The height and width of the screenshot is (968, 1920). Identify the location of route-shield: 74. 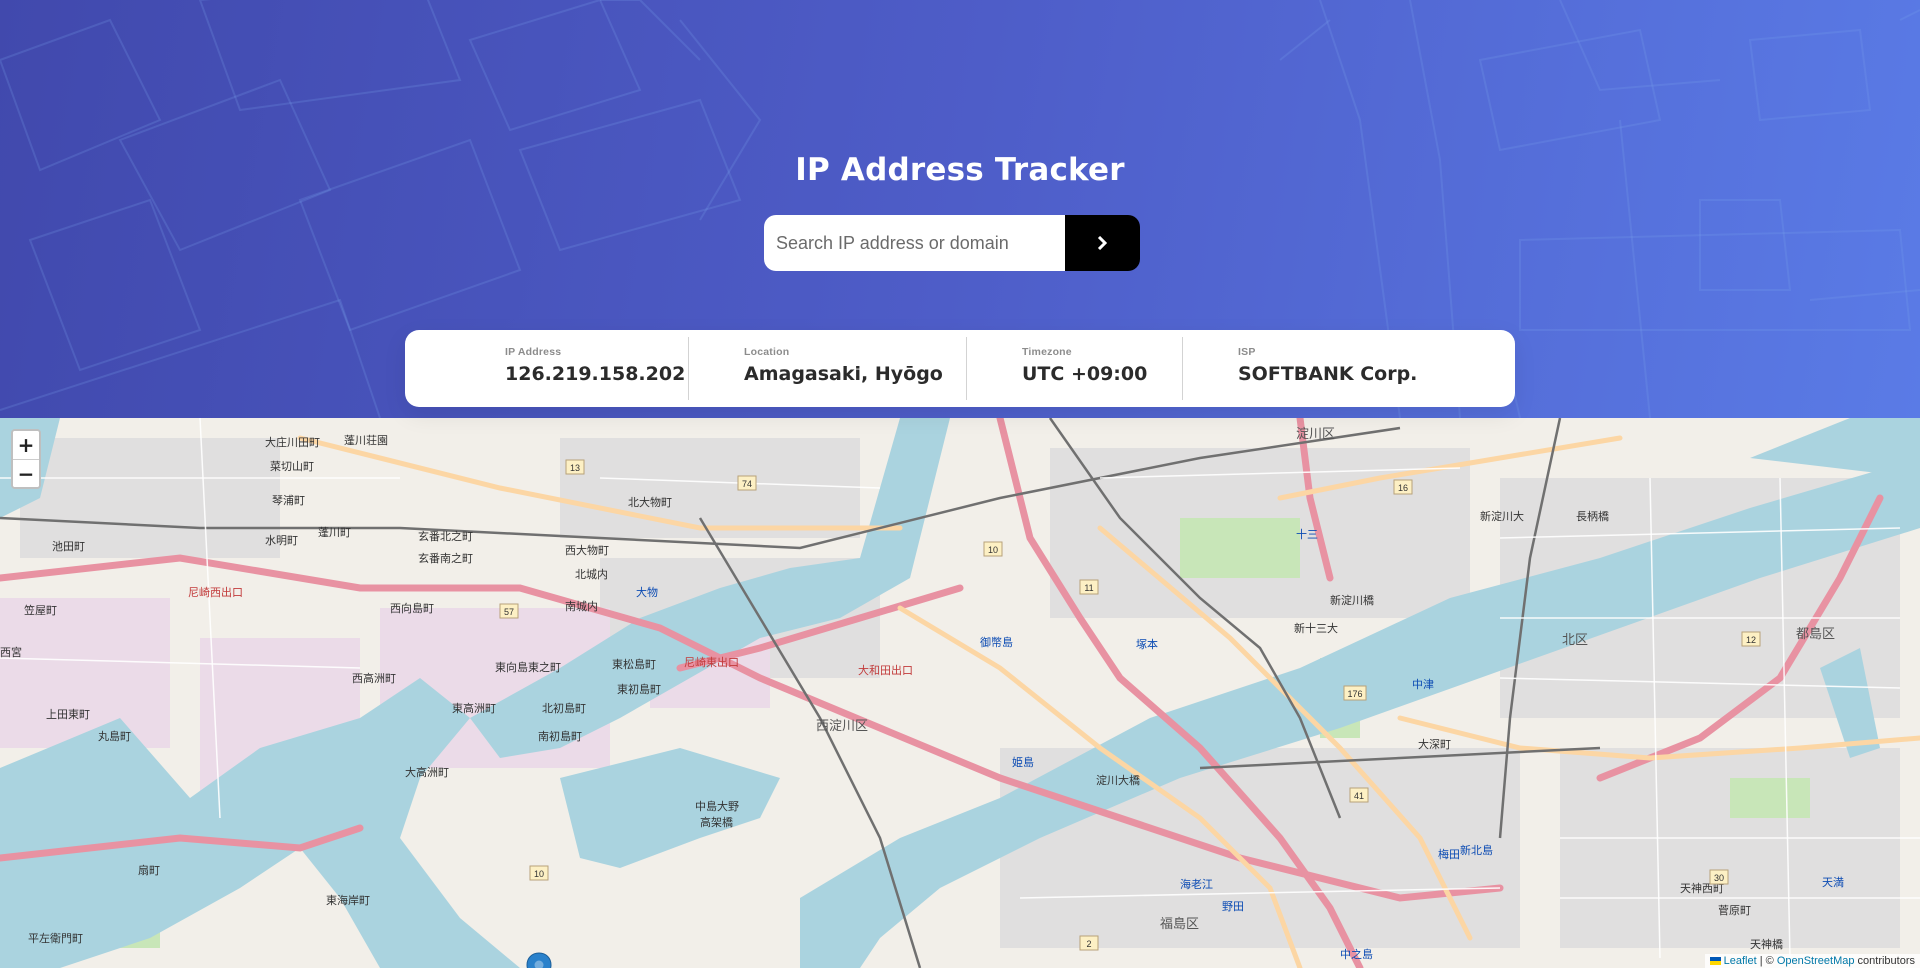
(747, 484).